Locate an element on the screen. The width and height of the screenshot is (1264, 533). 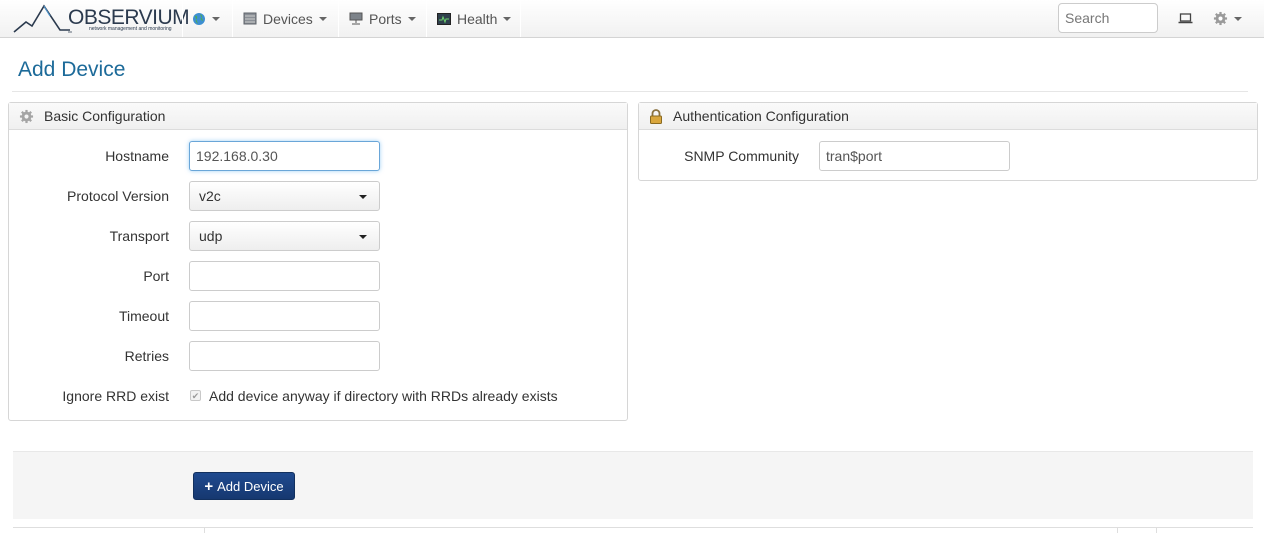
laptop-toggle is located at coordinates (1185, 18).